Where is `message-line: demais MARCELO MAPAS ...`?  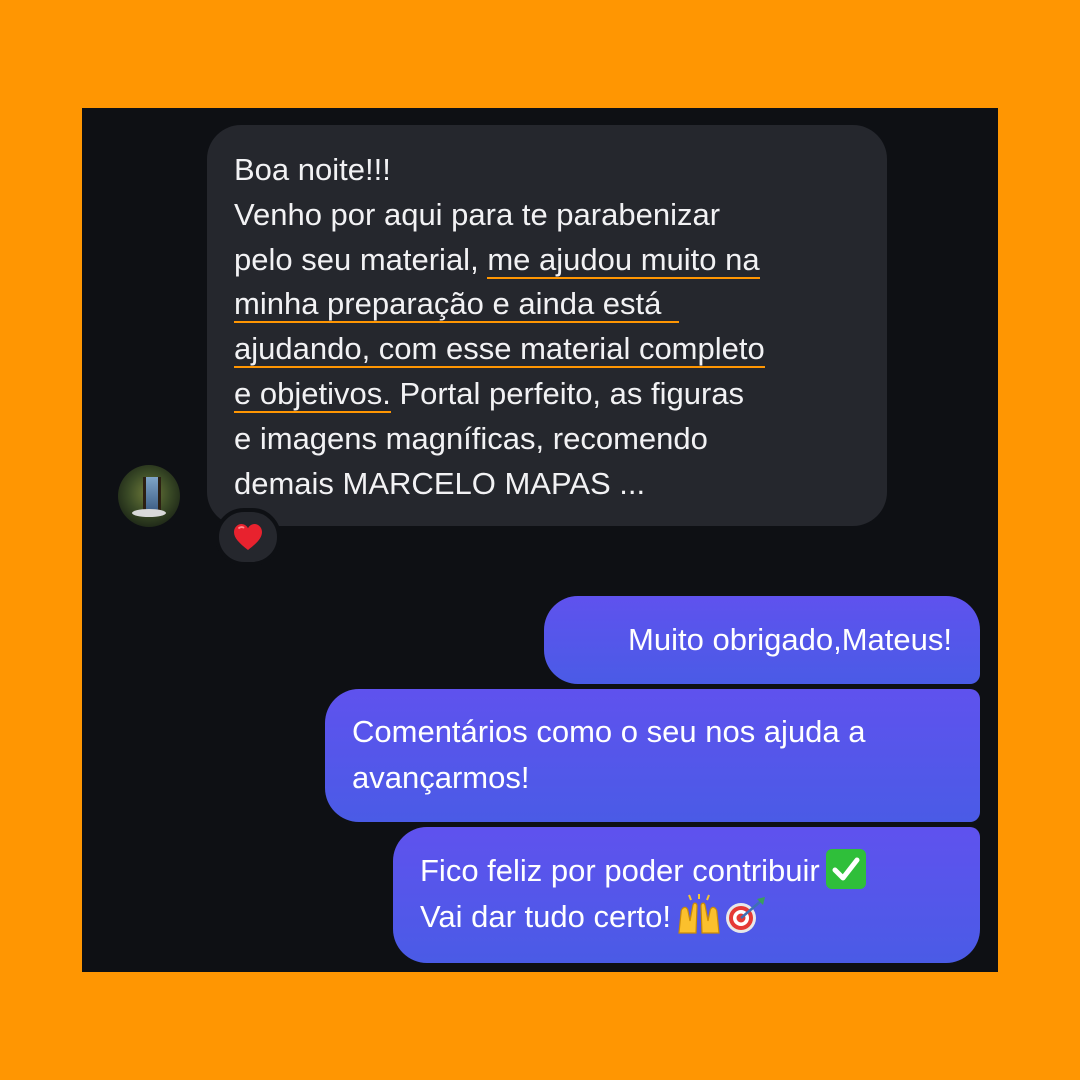
message-line: demais MARCELO MAPAS ... is located at coordinates (440, 483).